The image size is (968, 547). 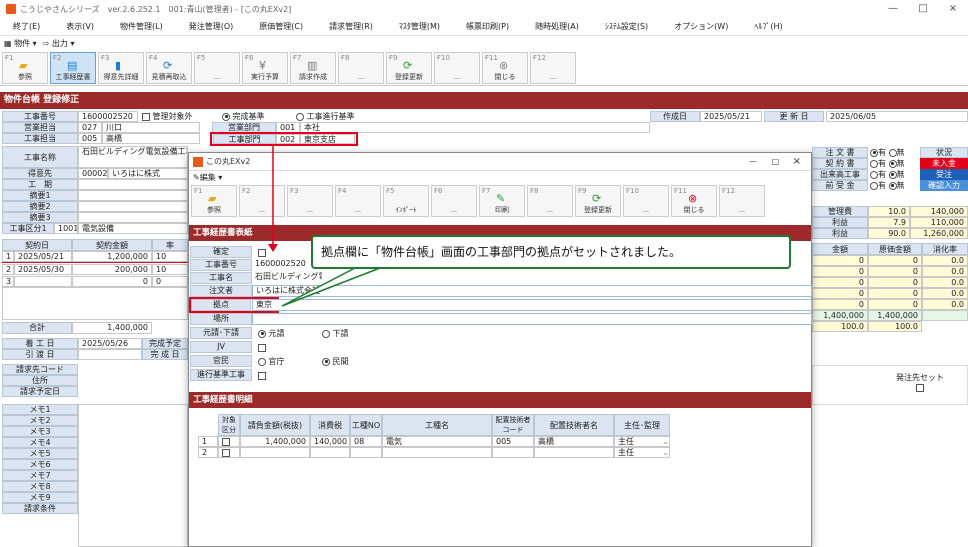 What do you see at coordinates (273, 248) in the screenshot?
I see `arrow-head` at bounding box center [273, 248].